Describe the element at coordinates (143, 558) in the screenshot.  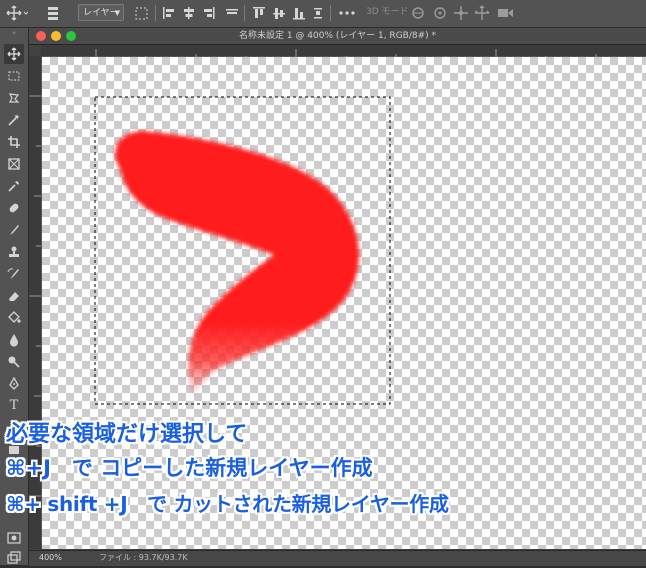
I see `file-size-info: ファイル : 93.7K/93.7K` at that location.